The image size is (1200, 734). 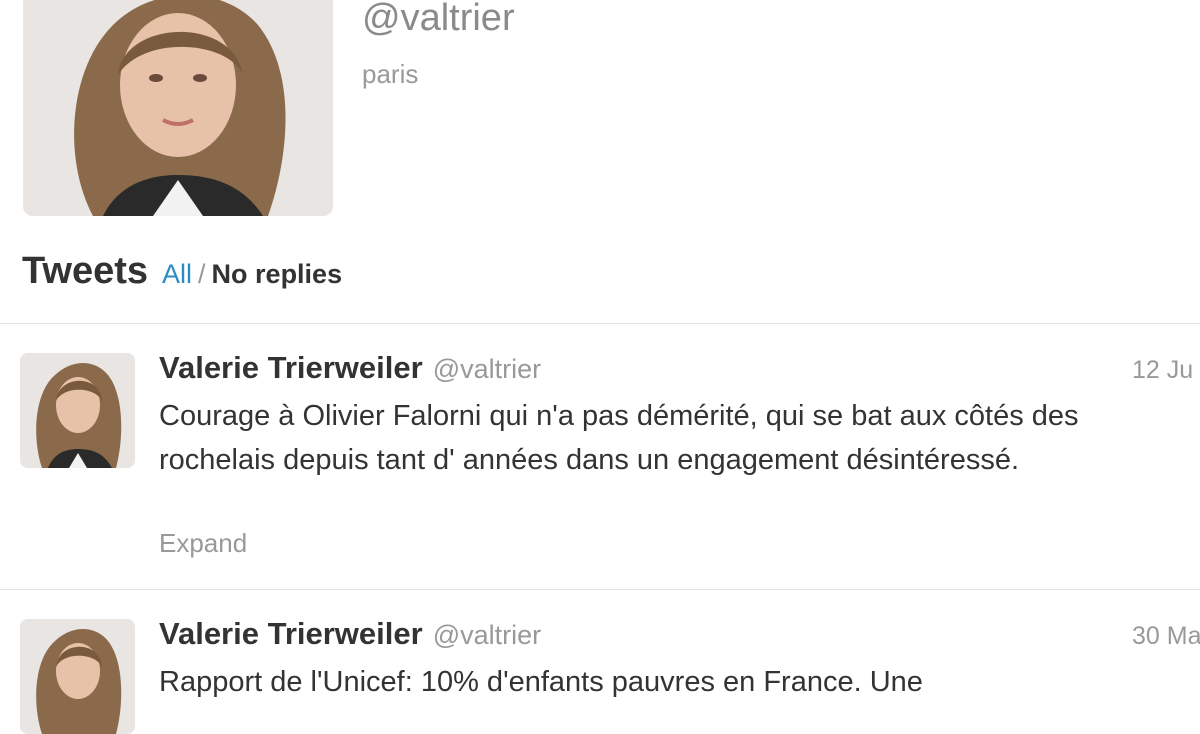 What do you see at coordinates (277, 274) in the screenshot?
I see `filter-no-replies: No replies` at bounding box center [277, 274].